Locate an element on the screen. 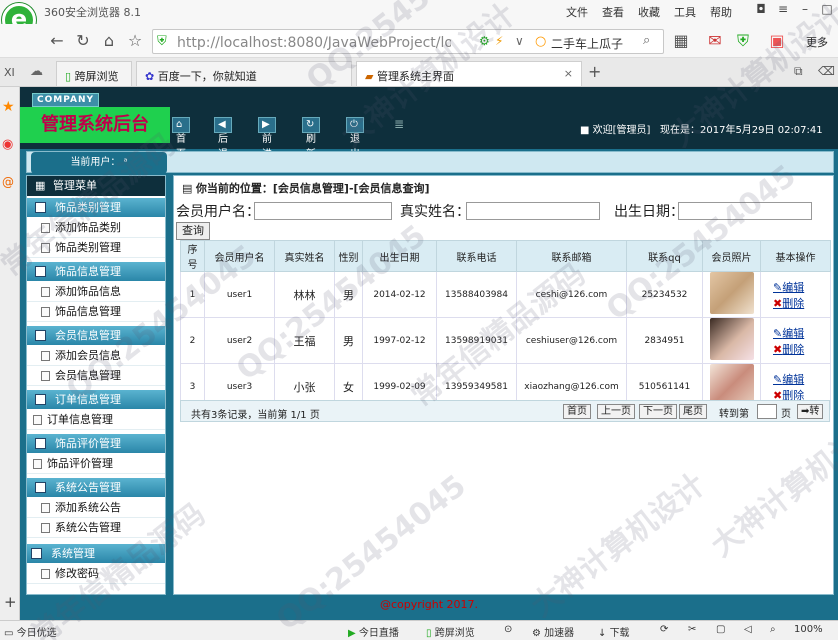 The width and height of the screenshot is (838, 640). home-icon: ⌂ is located at coordinates (109, 41).